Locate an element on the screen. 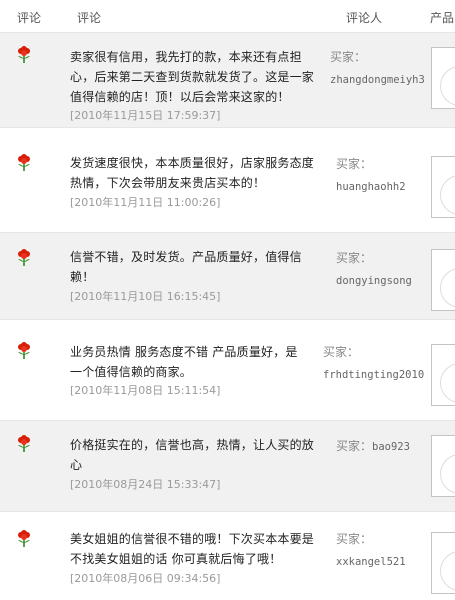 The width and height of the screenshot is (455, 600). reviewer-info: 买家： zhangdongmeiyh3 is located at coordinates (385, 67).